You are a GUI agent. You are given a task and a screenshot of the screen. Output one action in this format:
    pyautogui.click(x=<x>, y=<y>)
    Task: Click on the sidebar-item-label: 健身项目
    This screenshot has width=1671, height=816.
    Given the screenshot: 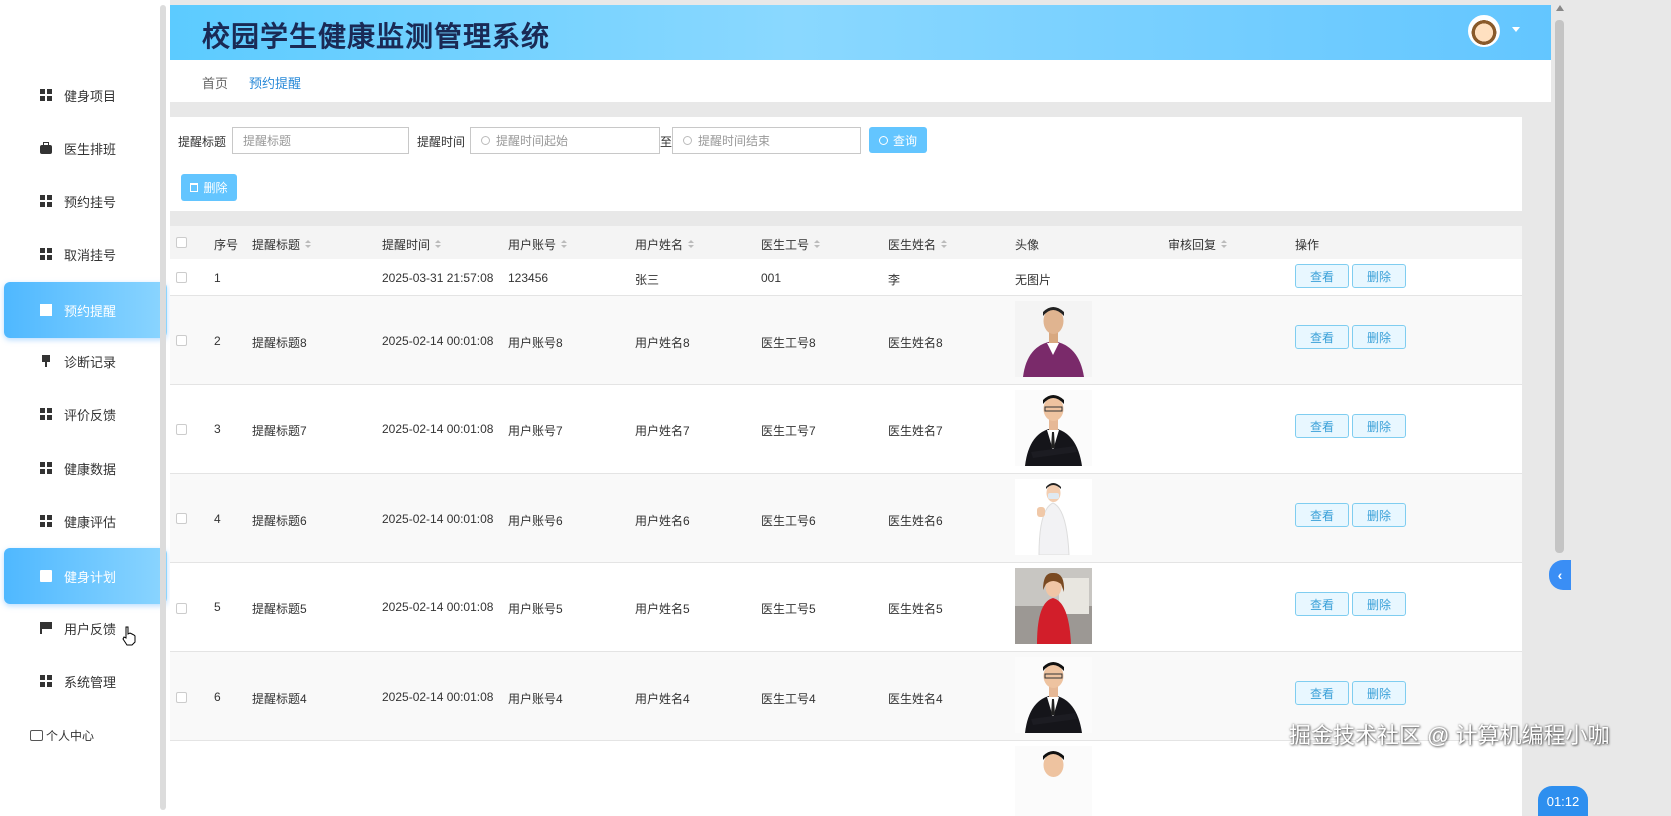 What is the action you would take?
    pyautogui.click(x=90, y=96)
    